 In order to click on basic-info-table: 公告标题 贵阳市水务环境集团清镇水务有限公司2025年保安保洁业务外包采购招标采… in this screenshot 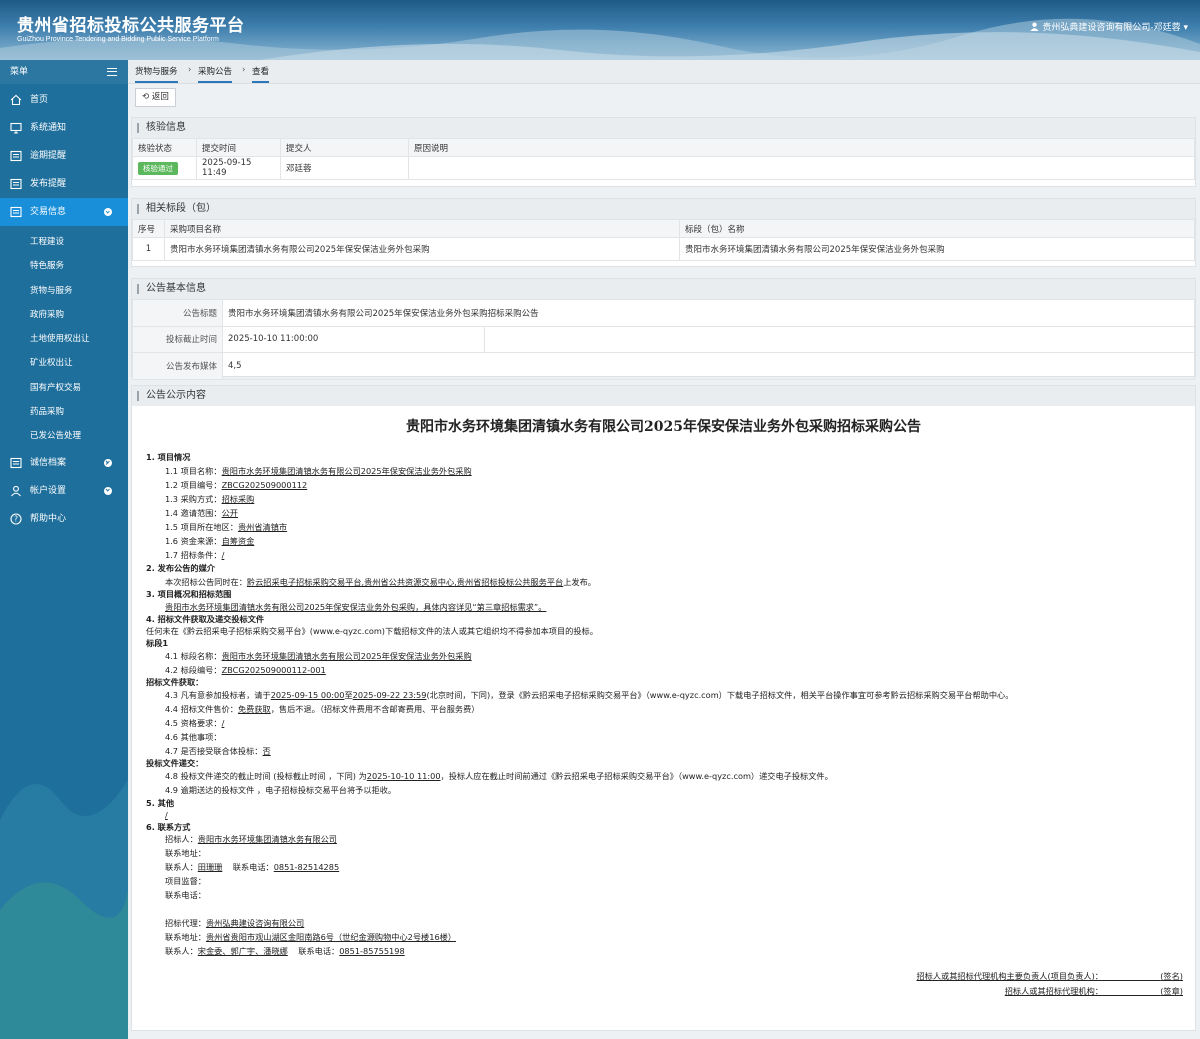, I will do `click(663, 339)`.